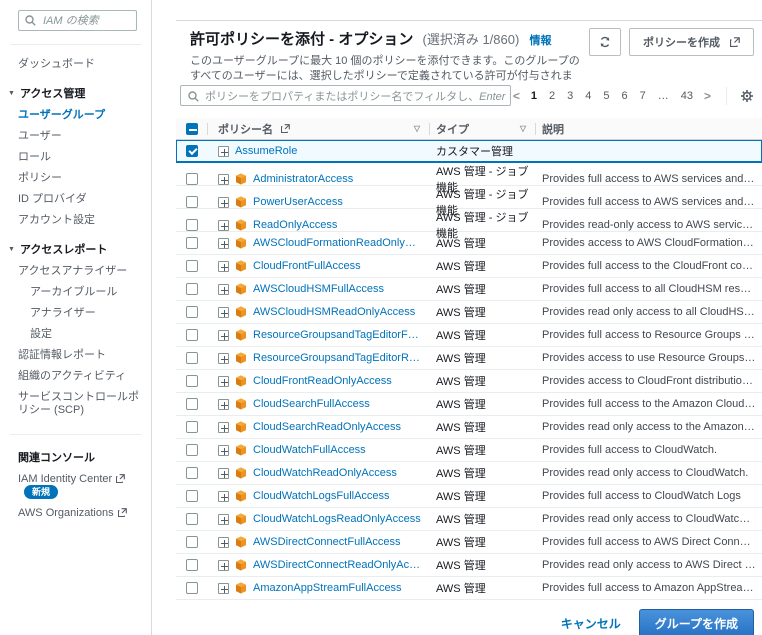 The width and height of the screenshot is (762, 635). What do you see at coordinates (75, 313) in the screenshot?
I see `sidebar-item: アナライザー` at bounding box center [75, 313].